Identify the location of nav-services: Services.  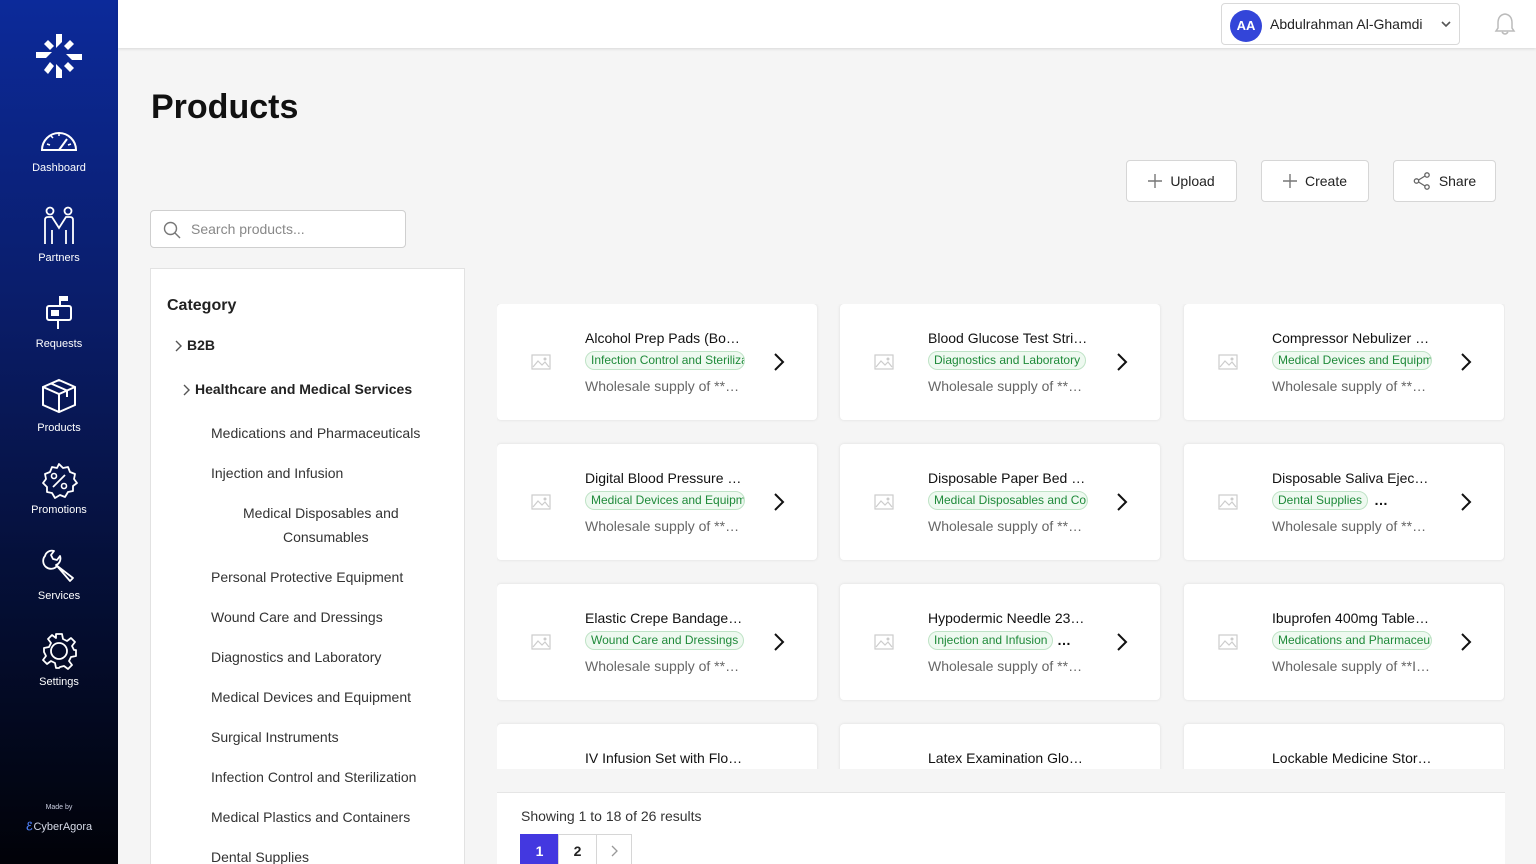
(59, 575).